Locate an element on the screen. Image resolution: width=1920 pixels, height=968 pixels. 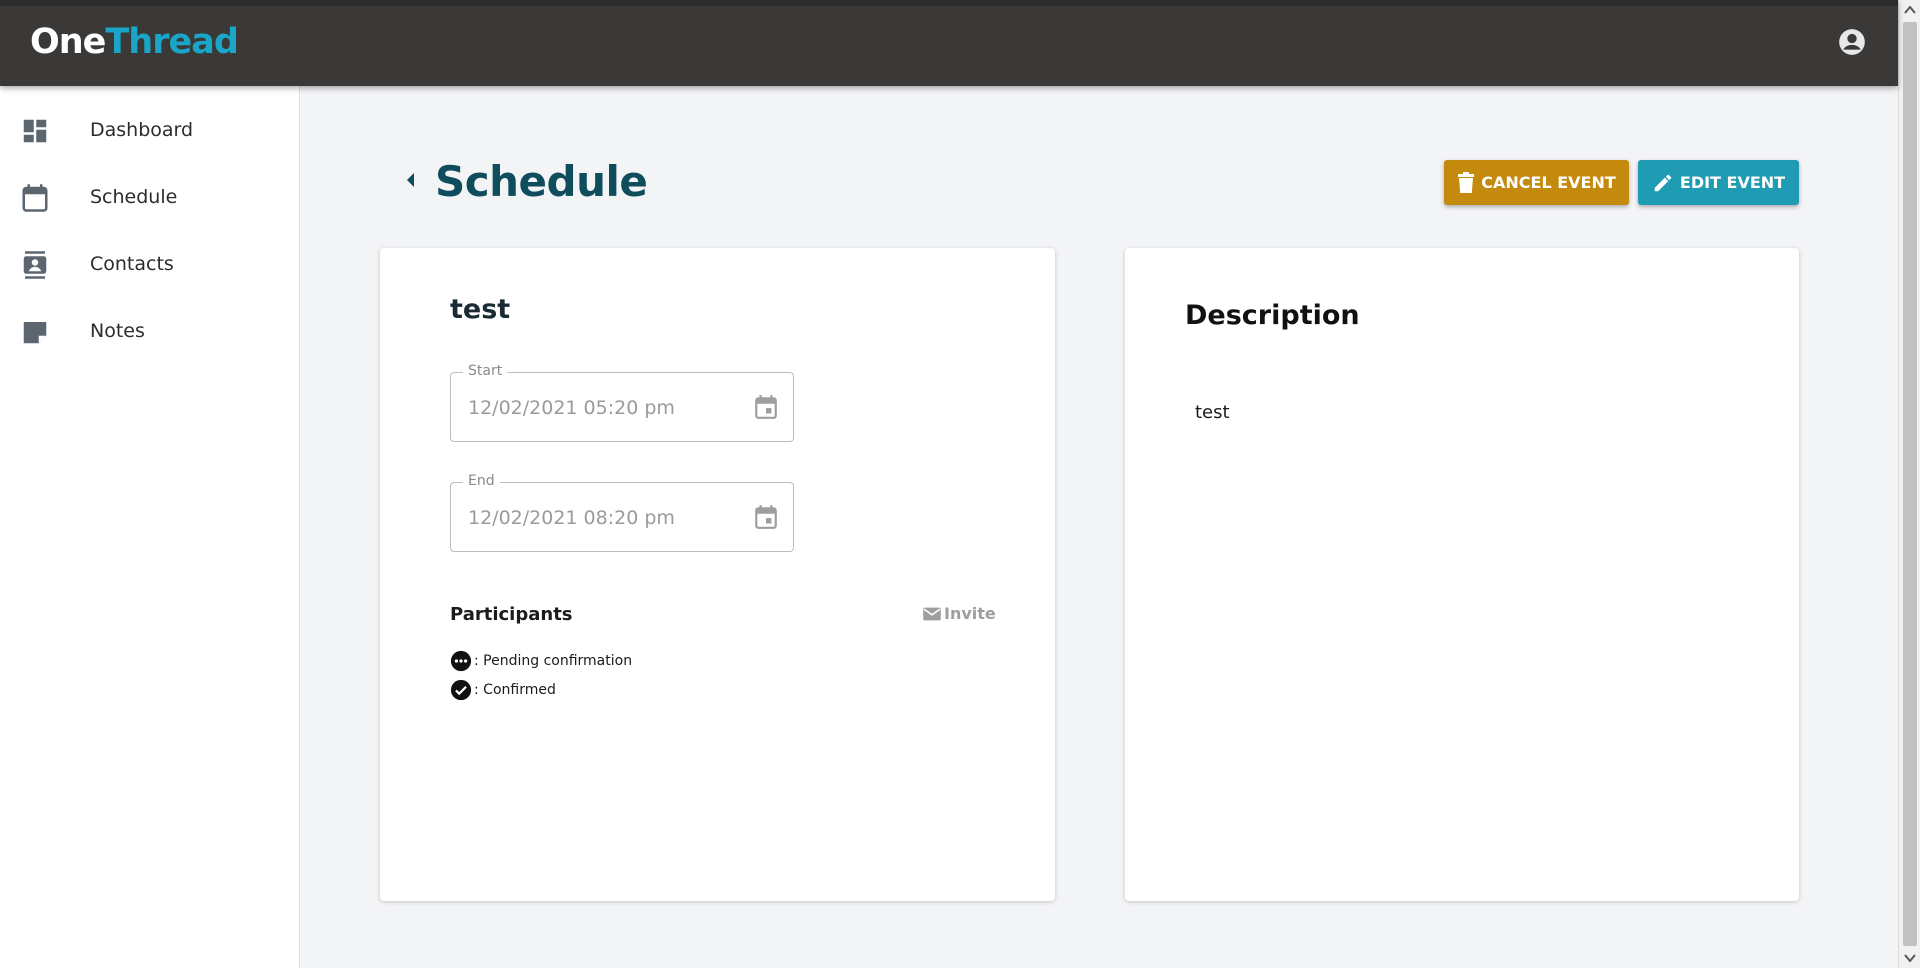
logo-text-one: One is located at coordinates (68, 42).